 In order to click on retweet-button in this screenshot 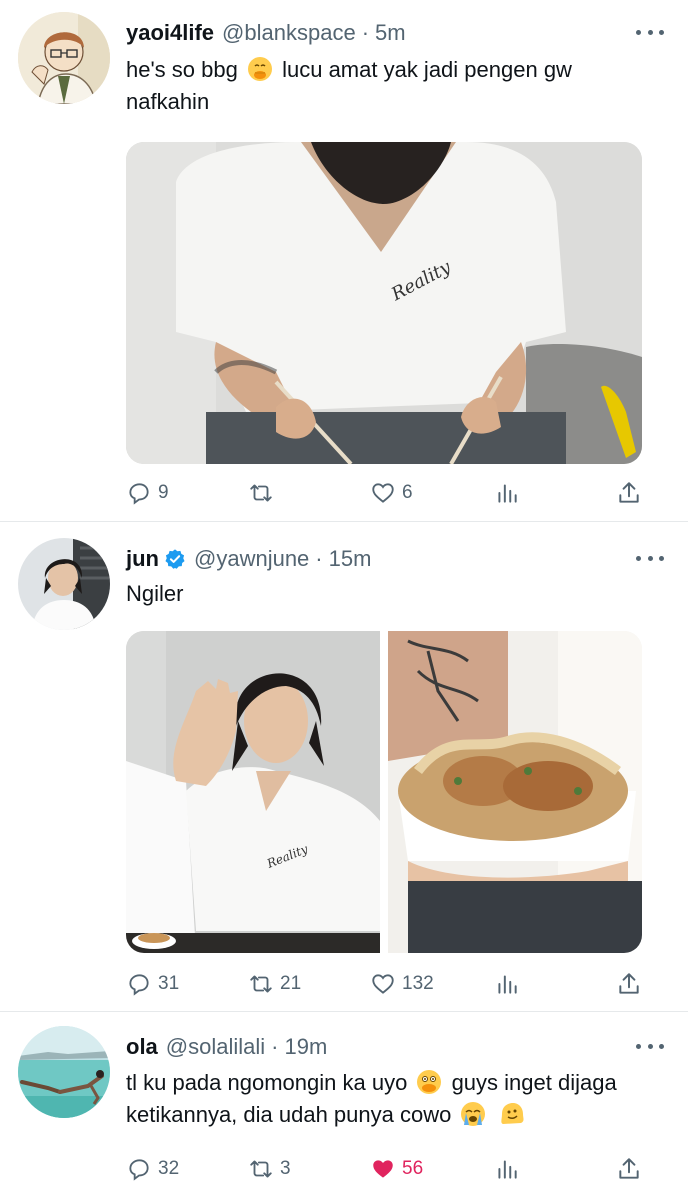, I will do `click(264, 493)`.